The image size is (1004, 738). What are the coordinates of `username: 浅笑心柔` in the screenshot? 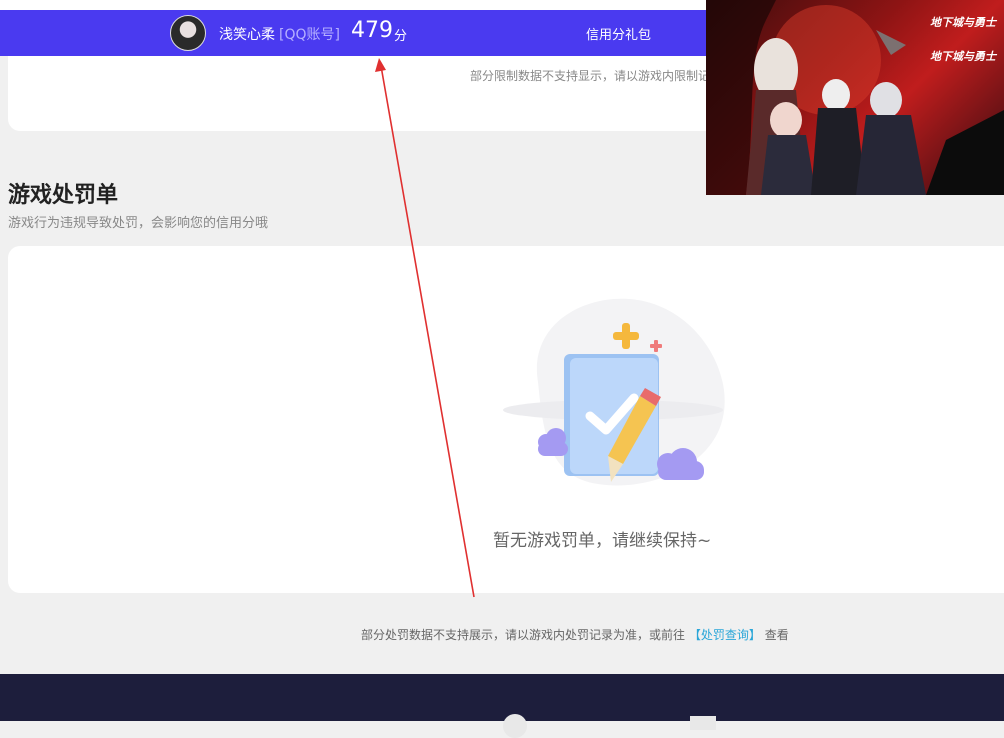 It's located at (247, 35).